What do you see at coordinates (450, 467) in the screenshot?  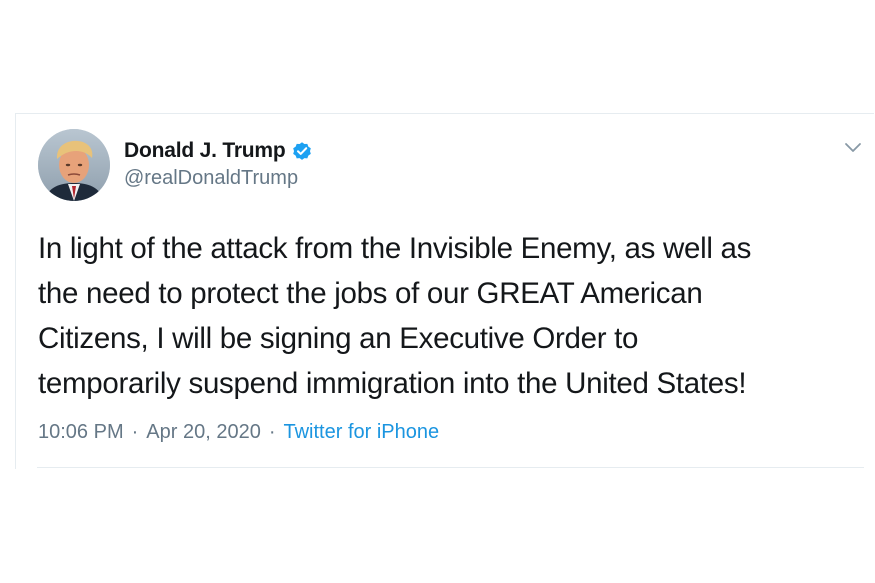 I see `divider` at bounding box center [450, 467].